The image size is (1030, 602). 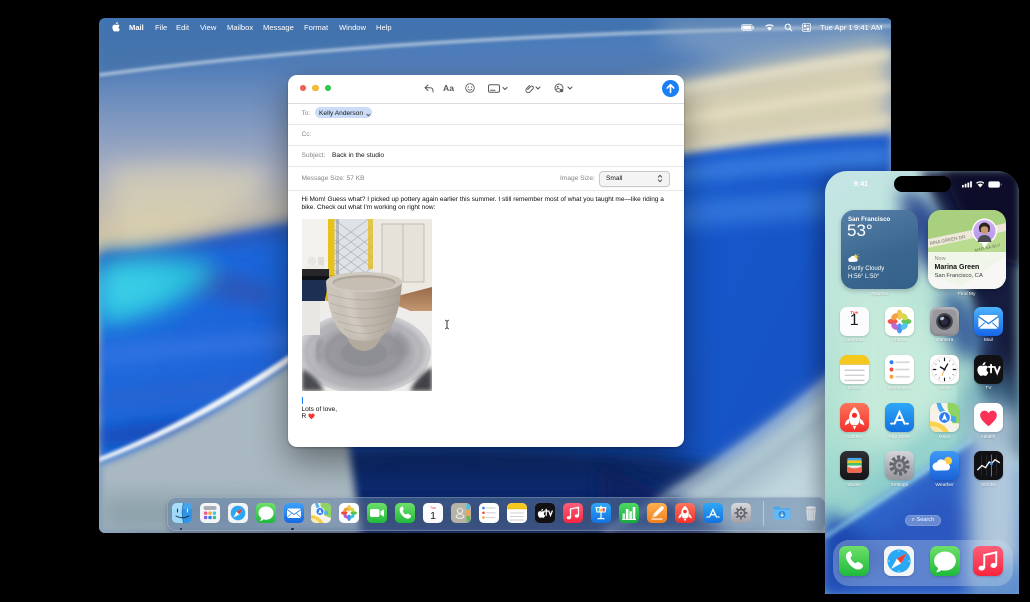 I want to click on svg-text: Tue, so click(x=433, y=508).